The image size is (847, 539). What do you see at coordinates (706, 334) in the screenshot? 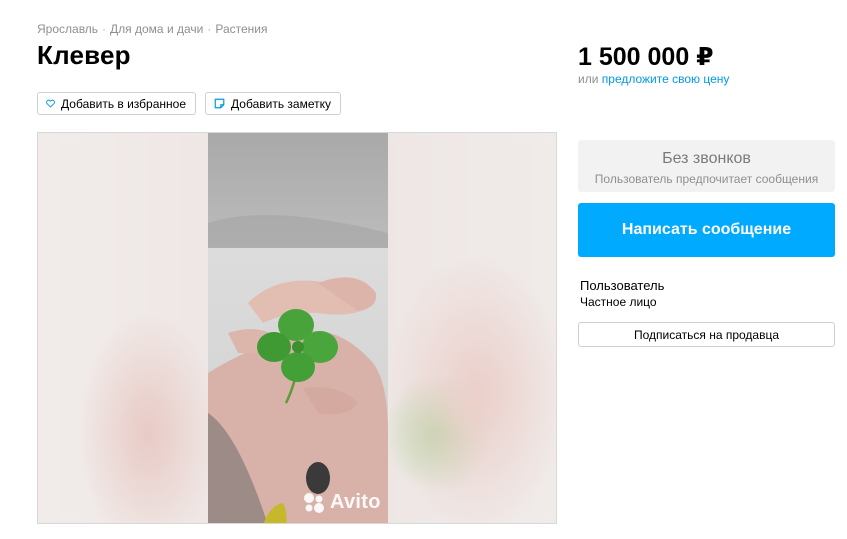
I see `subscribe-seller-button: Подписаться на продавца` at bounding box center [706, 334].